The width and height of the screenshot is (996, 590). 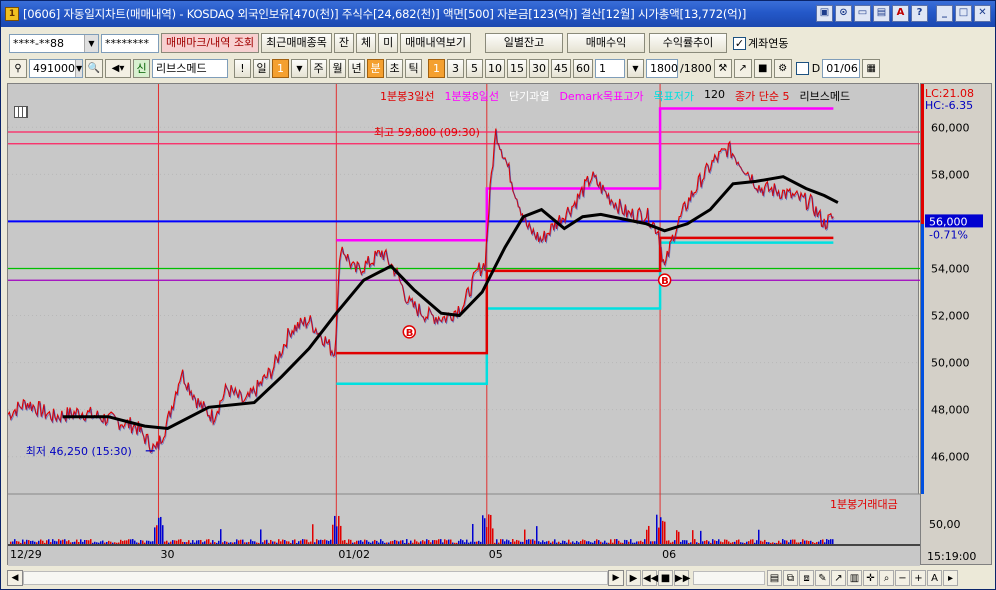 What do you see at coordinates (413, 68) in the screenshot?
I see `period-tick-button: 틱` at bounding box center [413, 68].